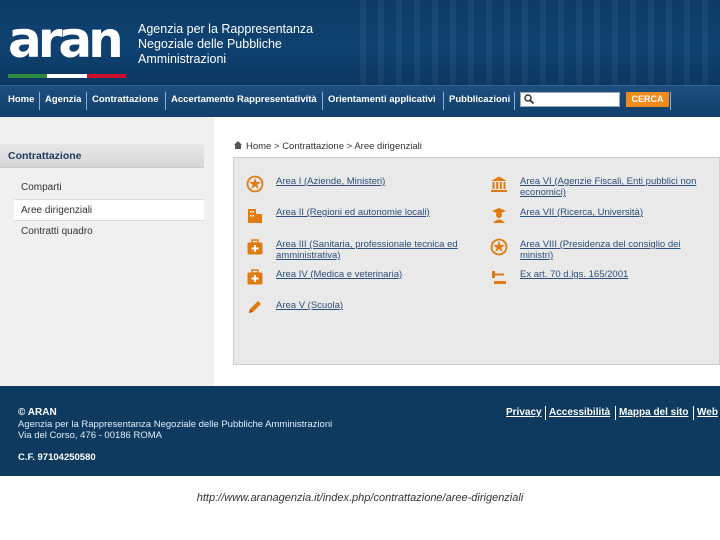 This screenshot has height=540, width=720. What do you see at coordinates (388, 146) in the screenshot?
I see `breadcrumb-current: Aree dirigenziali` at bounding box center [388, 146].